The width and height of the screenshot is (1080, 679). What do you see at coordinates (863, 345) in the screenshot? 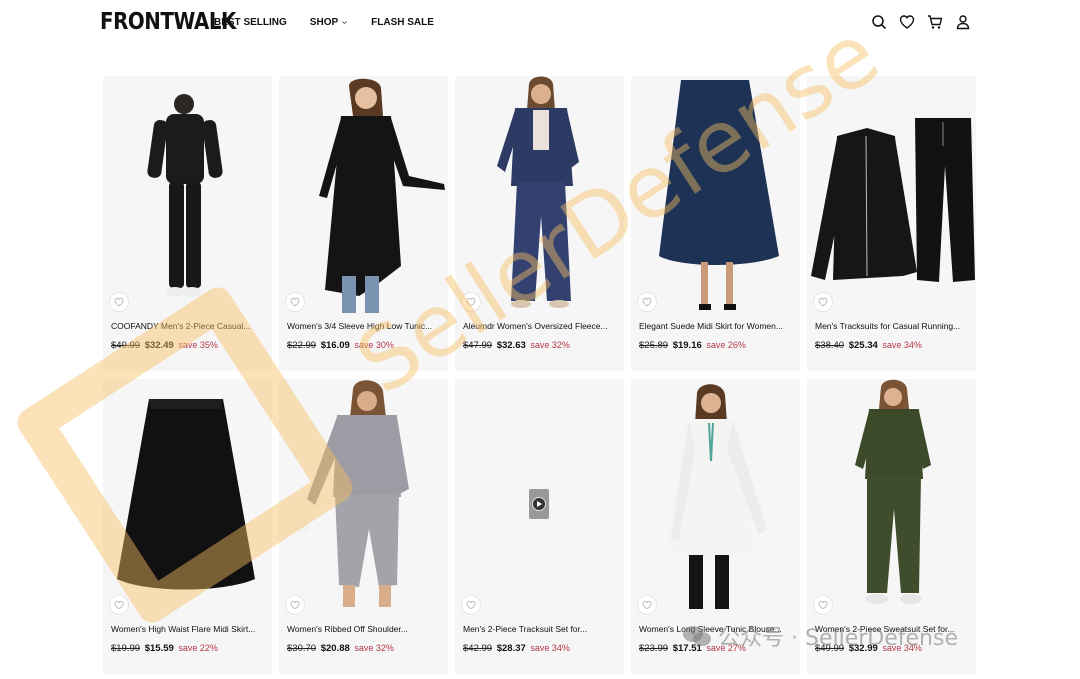
I see `sale-price: $25.34` at bounding box center [863, 345].